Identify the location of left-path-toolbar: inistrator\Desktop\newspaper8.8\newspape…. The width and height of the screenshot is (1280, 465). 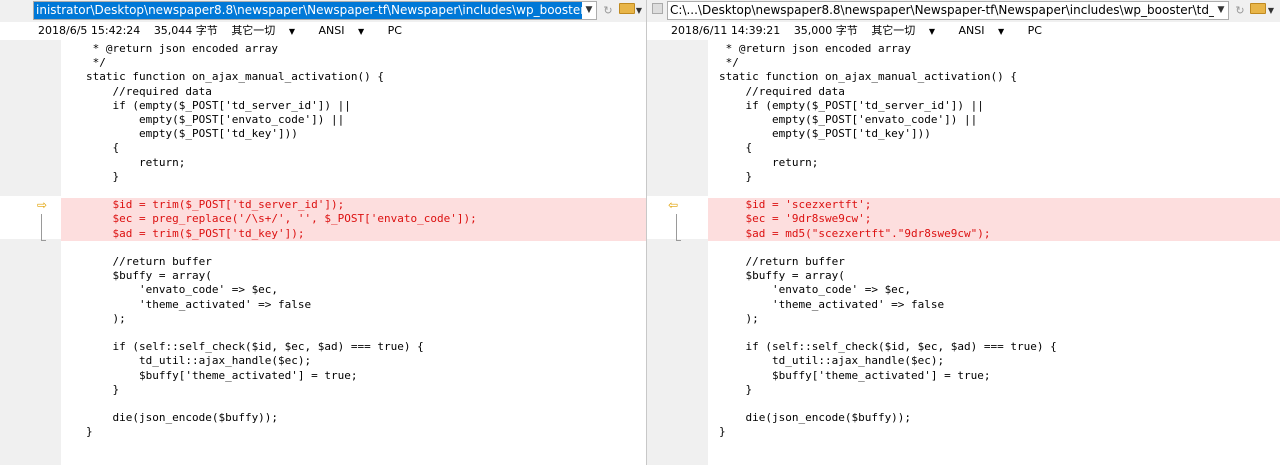
(323, 11).